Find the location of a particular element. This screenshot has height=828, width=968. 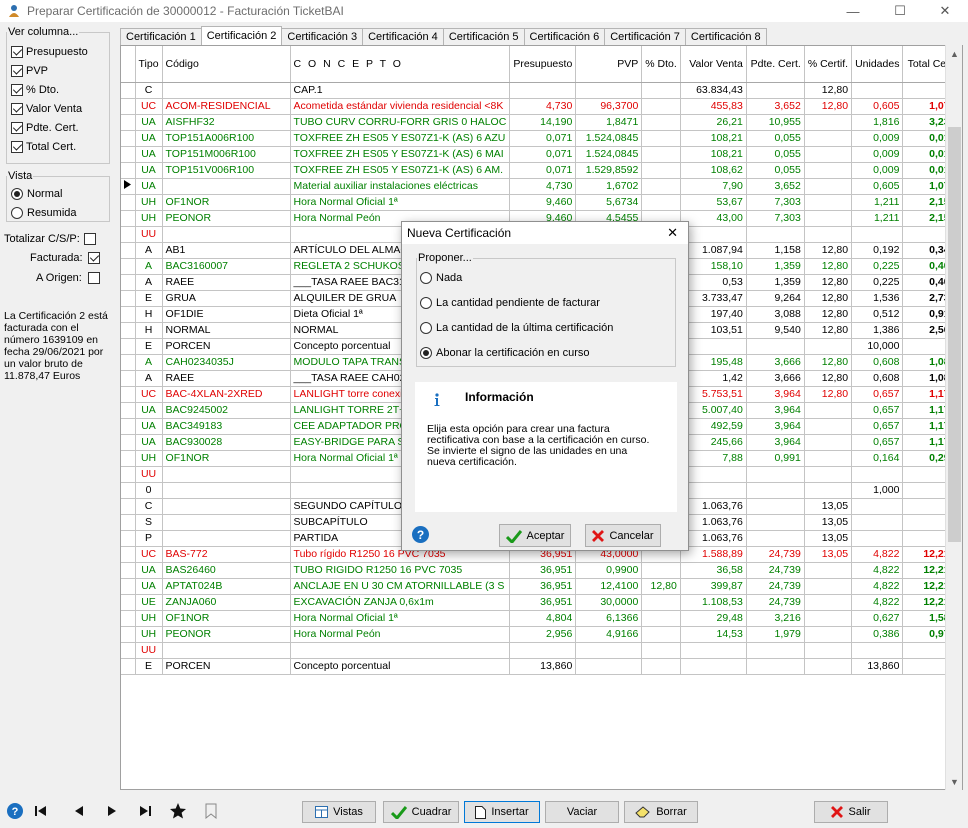

vaciar-button: Vaciar is located at coordinates (582, 812).